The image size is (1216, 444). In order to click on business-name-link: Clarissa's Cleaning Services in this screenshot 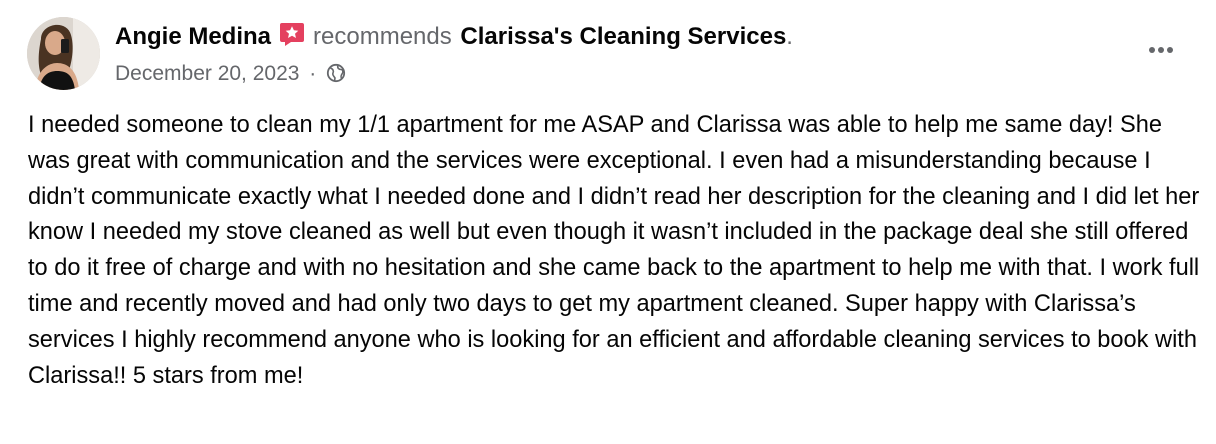, I will do `click(623, 36)`.